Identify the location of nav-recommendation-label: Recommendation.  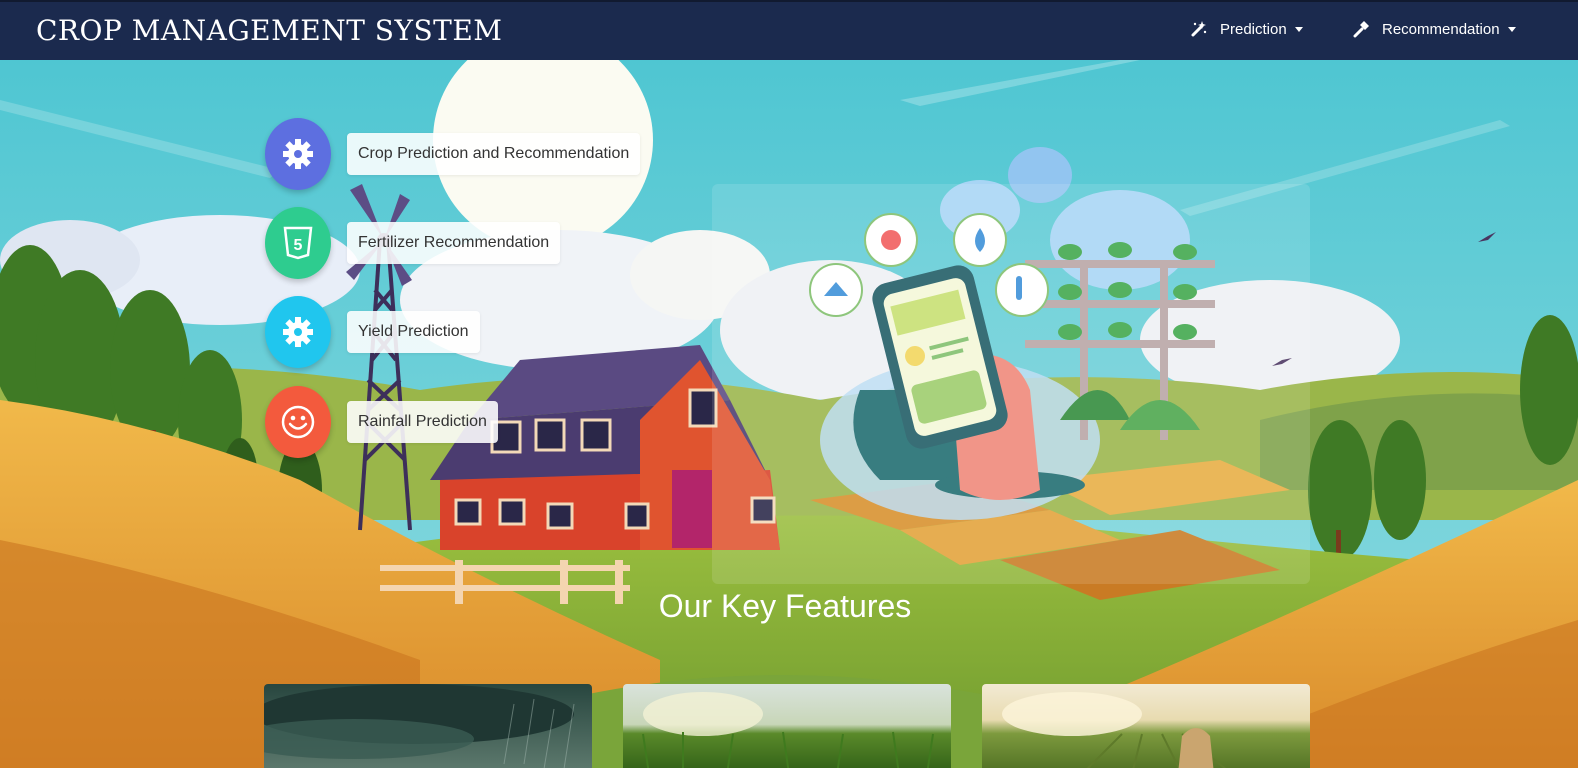
(1441, 29).